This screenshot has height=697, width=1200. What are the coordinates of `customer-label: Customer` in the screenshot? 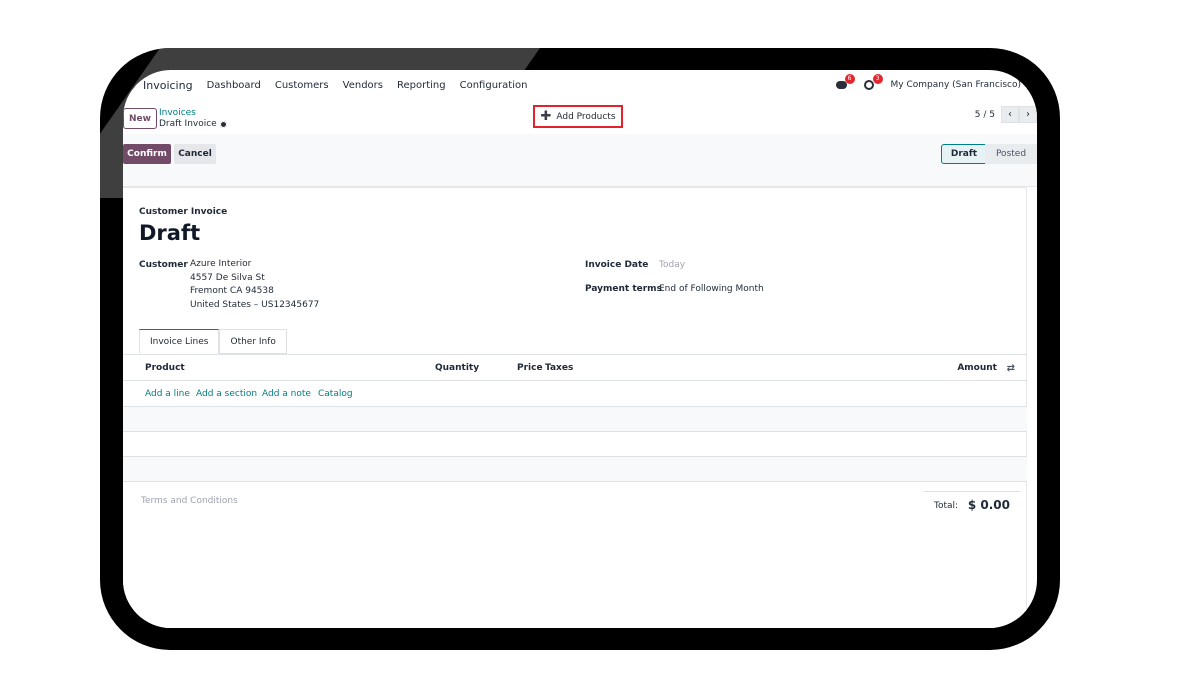 It's located at (163, 265).